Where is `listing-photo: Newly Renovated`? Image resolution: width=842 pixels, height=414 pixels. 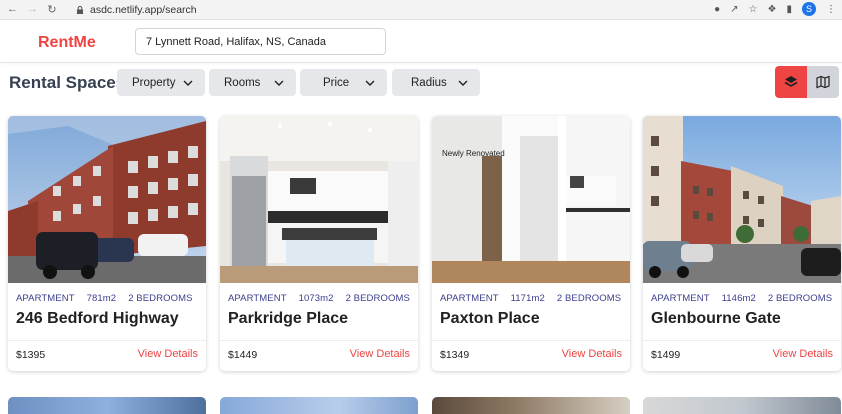 listing-photo: Newly Renovated is located at coordinates (531, 199).